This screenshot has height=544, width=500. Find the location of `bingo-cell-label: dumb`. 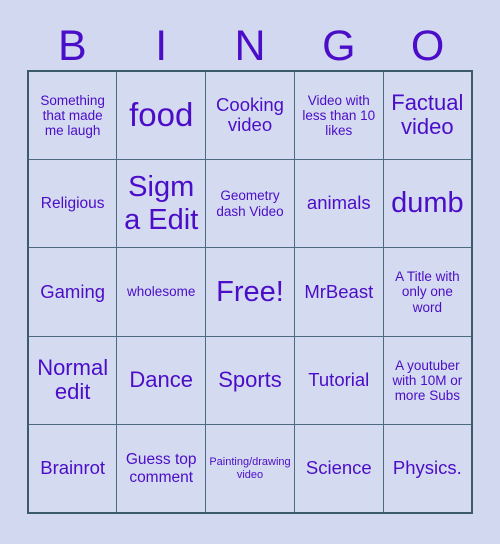

bingo-cell-label: dumb is located at coordinates (427, 203).